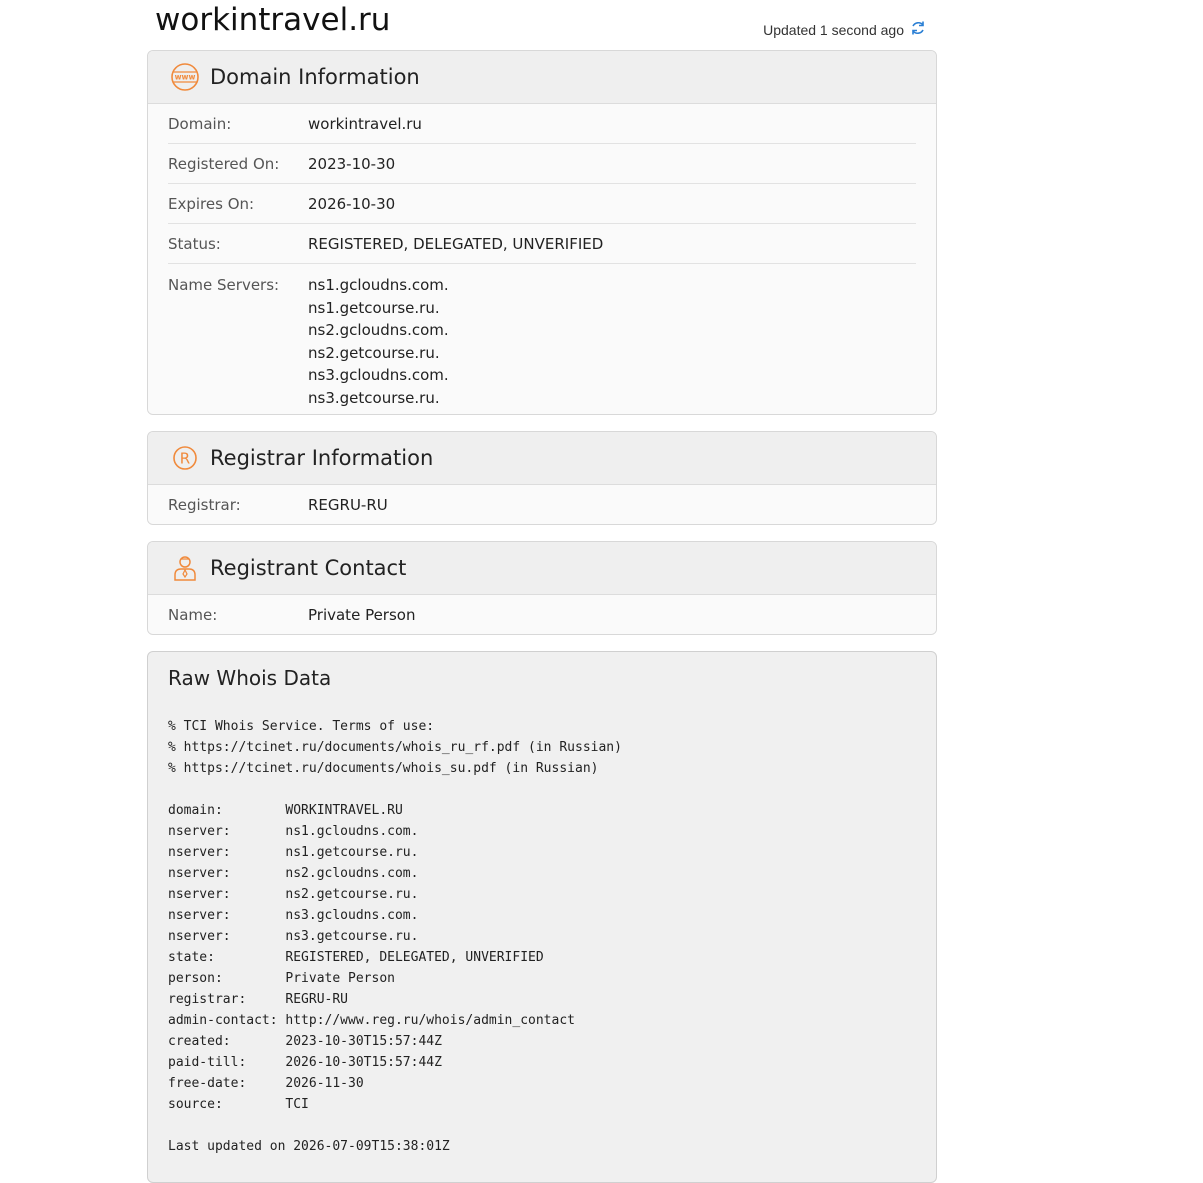  Describe the element at coordinates (211, 203) in the screenshot. I see `row-label: Expires On:` at that location.